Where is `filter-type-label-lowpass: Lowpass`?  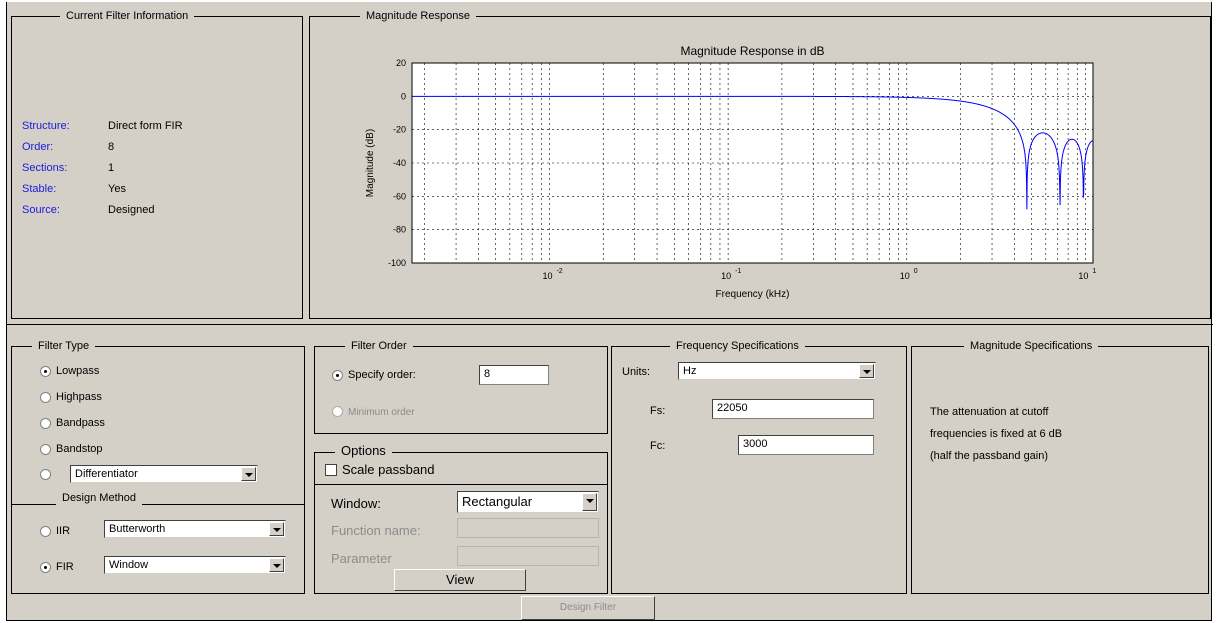
filter-type-label-lowpass: Lowpass is located at coordinates (78, 371).